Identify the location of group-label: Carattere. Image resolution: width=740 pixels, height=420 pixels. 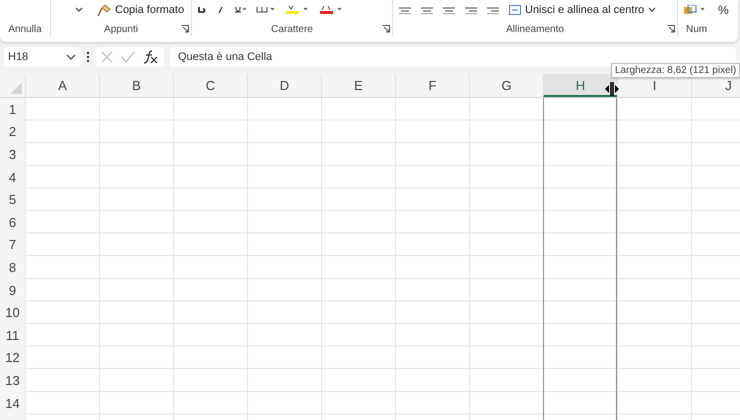
(292, 29).